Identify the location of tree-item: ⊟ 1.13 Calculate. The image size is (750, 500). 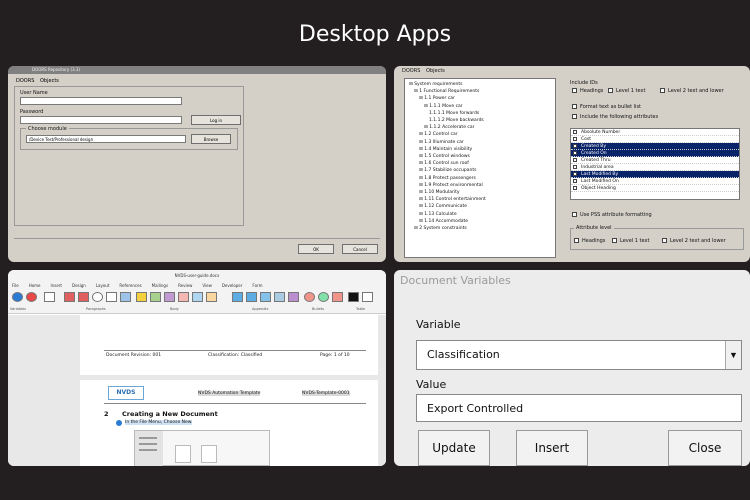
(480, 214).